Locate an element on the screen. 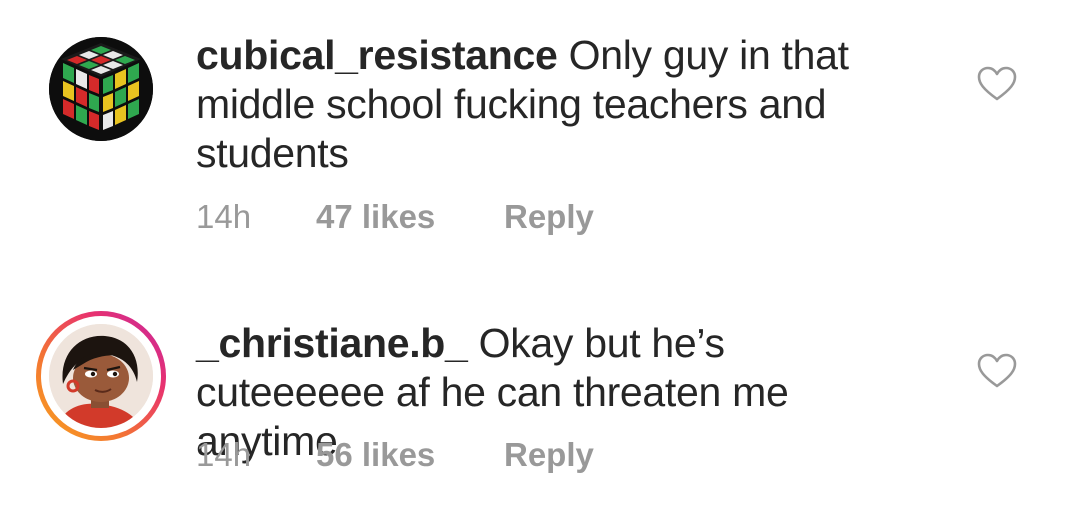 This screenshot has height=508, width=1080. cartoon-girl-avatar-icon is located at coordinates (101, 376).